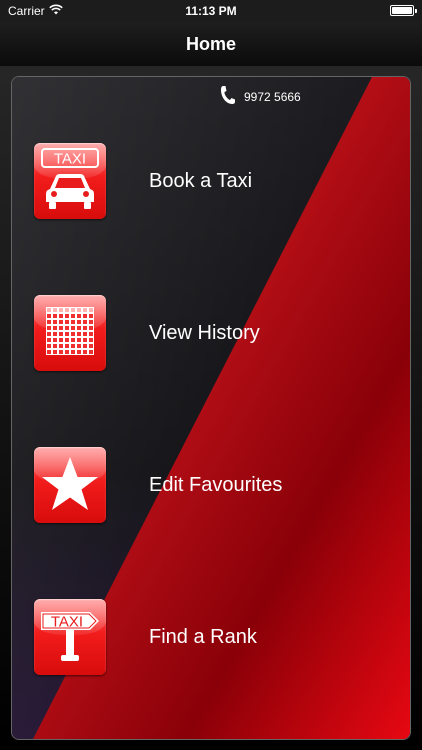  I want to click on menu-item-book-taxi: TAXI Book a Taxi, so click(214, 181).